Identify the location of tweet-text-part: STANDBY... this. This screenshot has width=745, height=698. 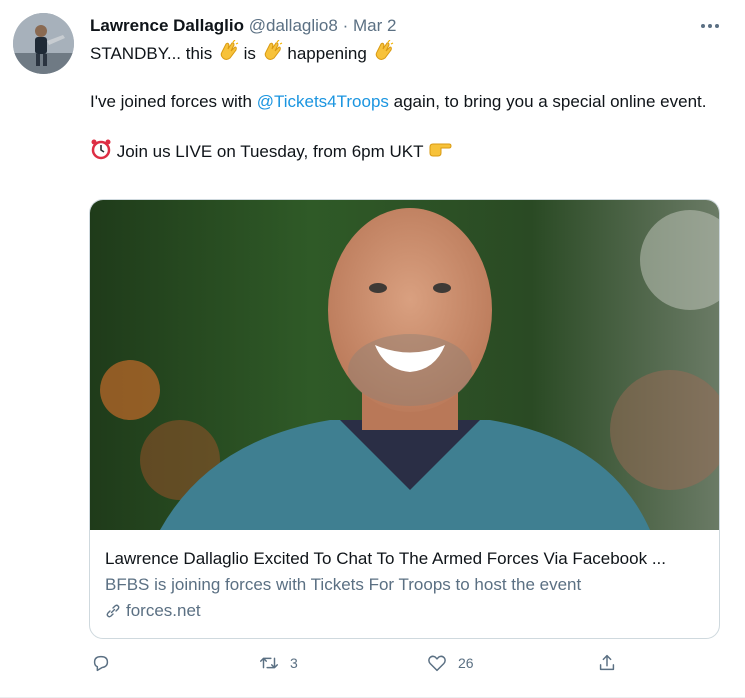
(153, 53).